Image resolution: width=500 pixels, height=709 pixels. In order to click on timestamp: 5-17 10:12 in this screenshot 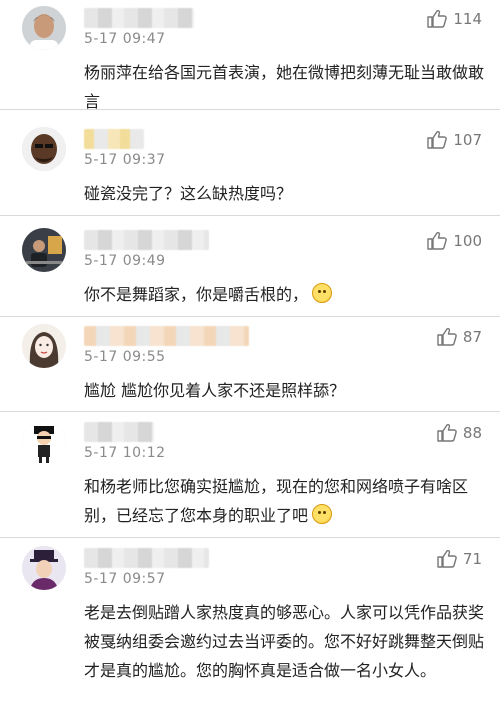, I will do `click(125, 453)`.